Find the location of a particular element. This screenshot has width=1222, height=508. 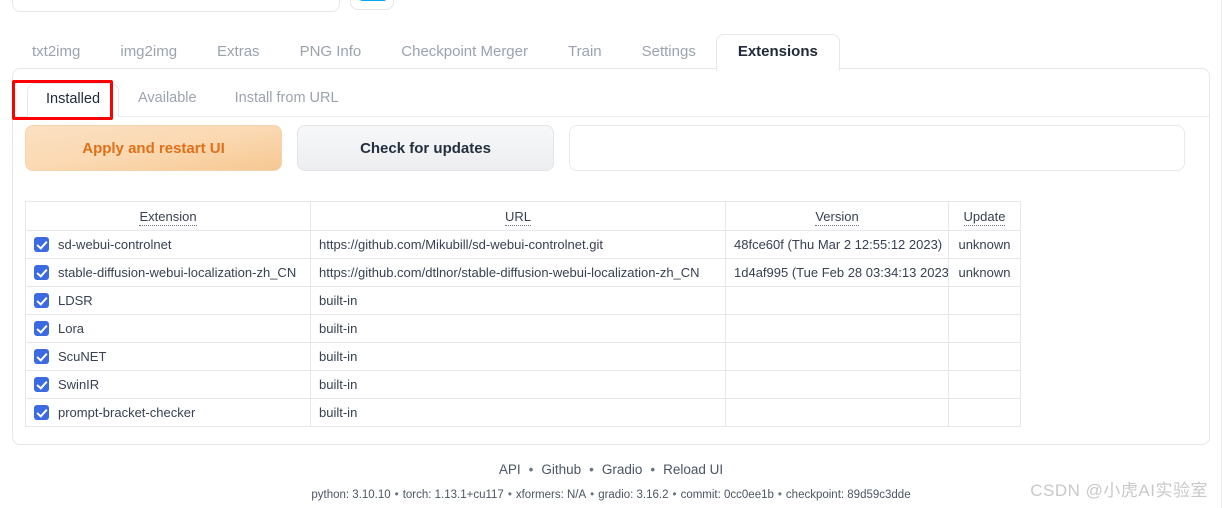

footer-meta-item: python: 3.10.10 is located at coordinates (351, 495).